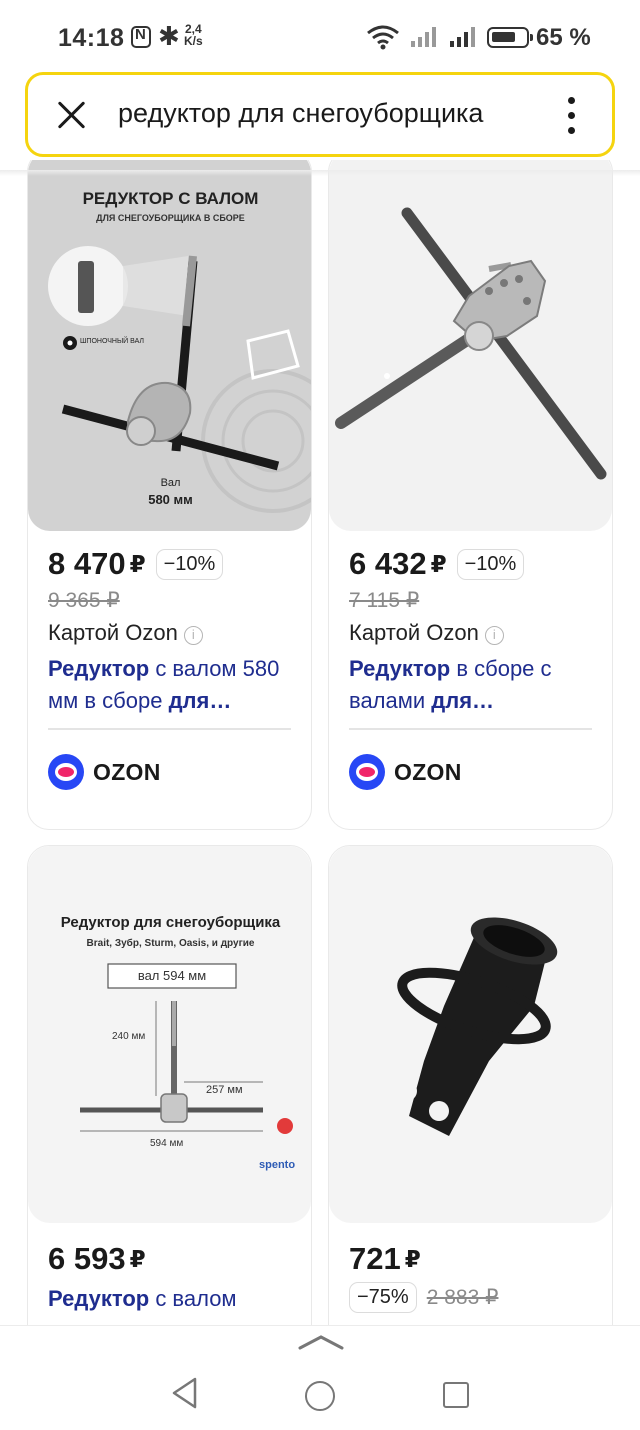  I want to click on image-headline: РЕДУКТОР С ВАЛОМ, so click(170, 198).